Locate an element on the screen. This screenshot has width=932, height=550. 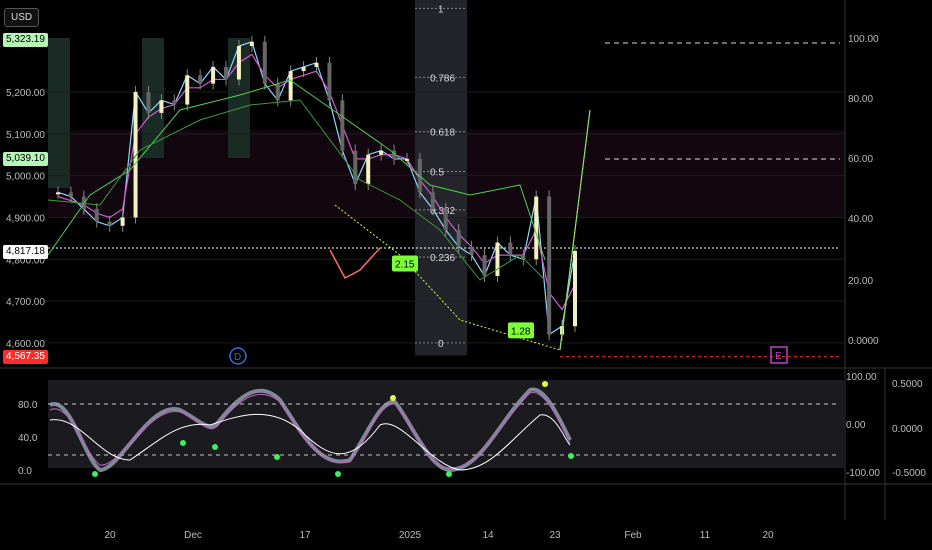
x-tick-label: 11 is located at coordinates (705, 535).